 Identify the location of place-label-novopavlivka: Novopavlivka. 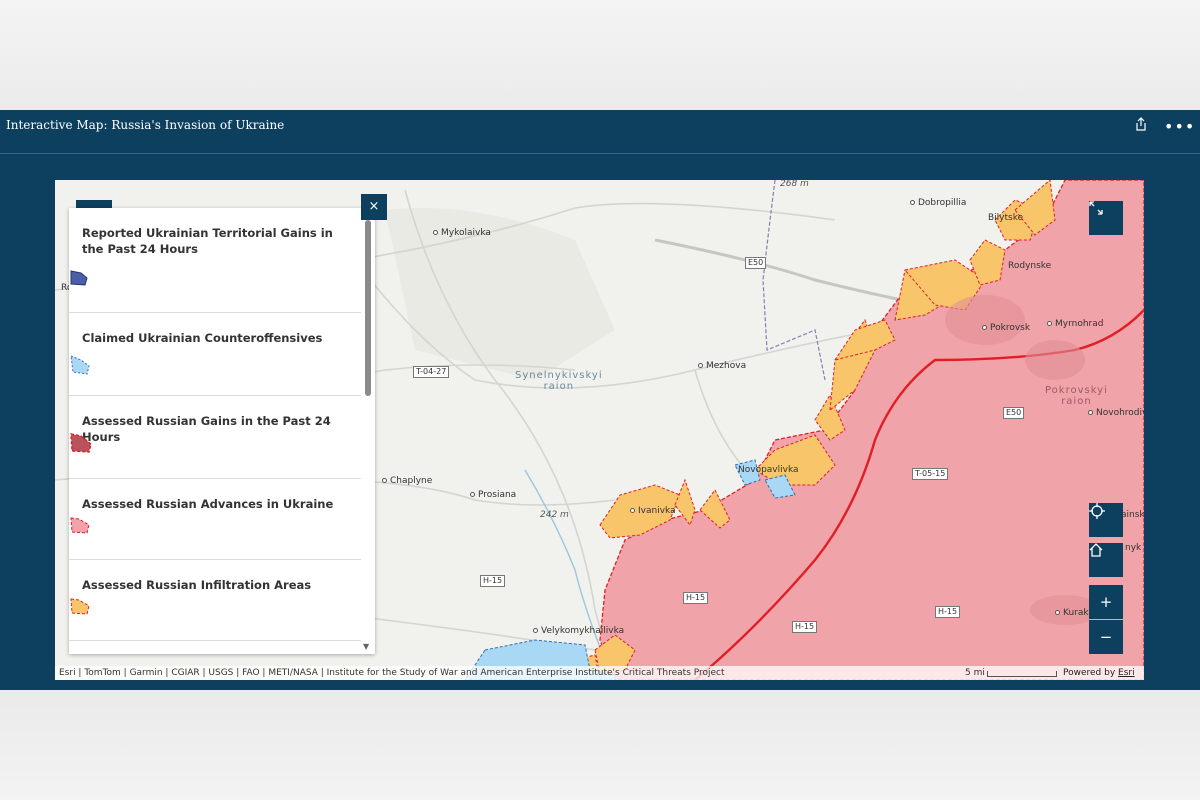
(768, 470).